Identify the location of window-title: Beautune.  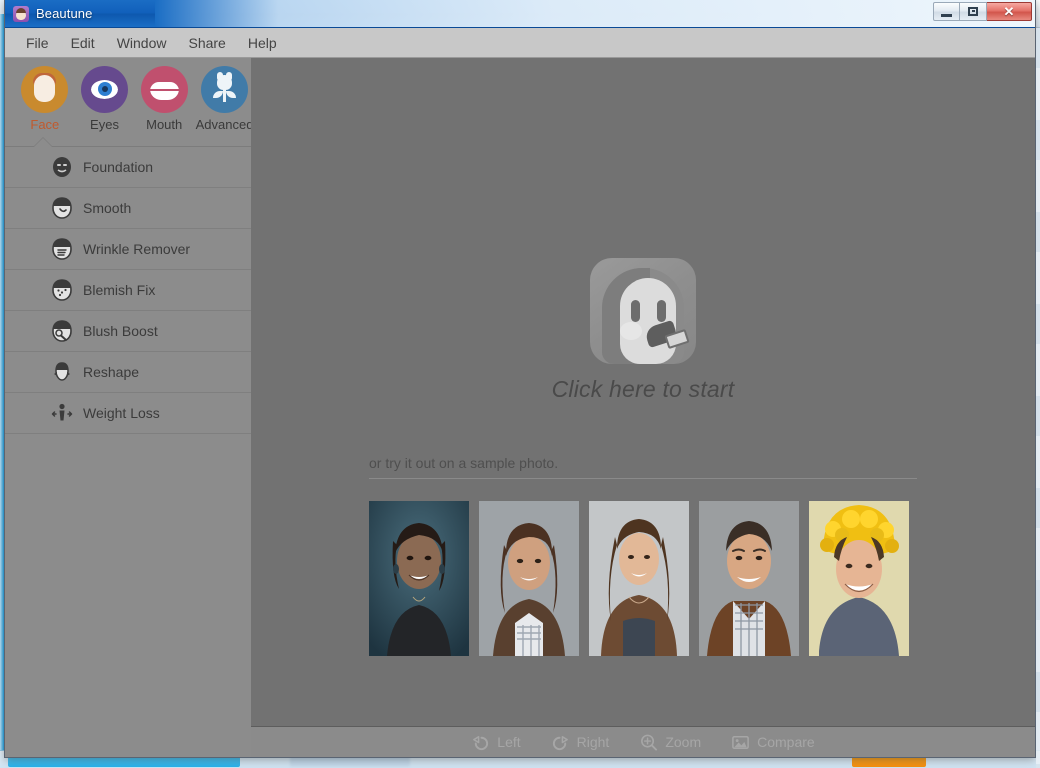
(64, 13).